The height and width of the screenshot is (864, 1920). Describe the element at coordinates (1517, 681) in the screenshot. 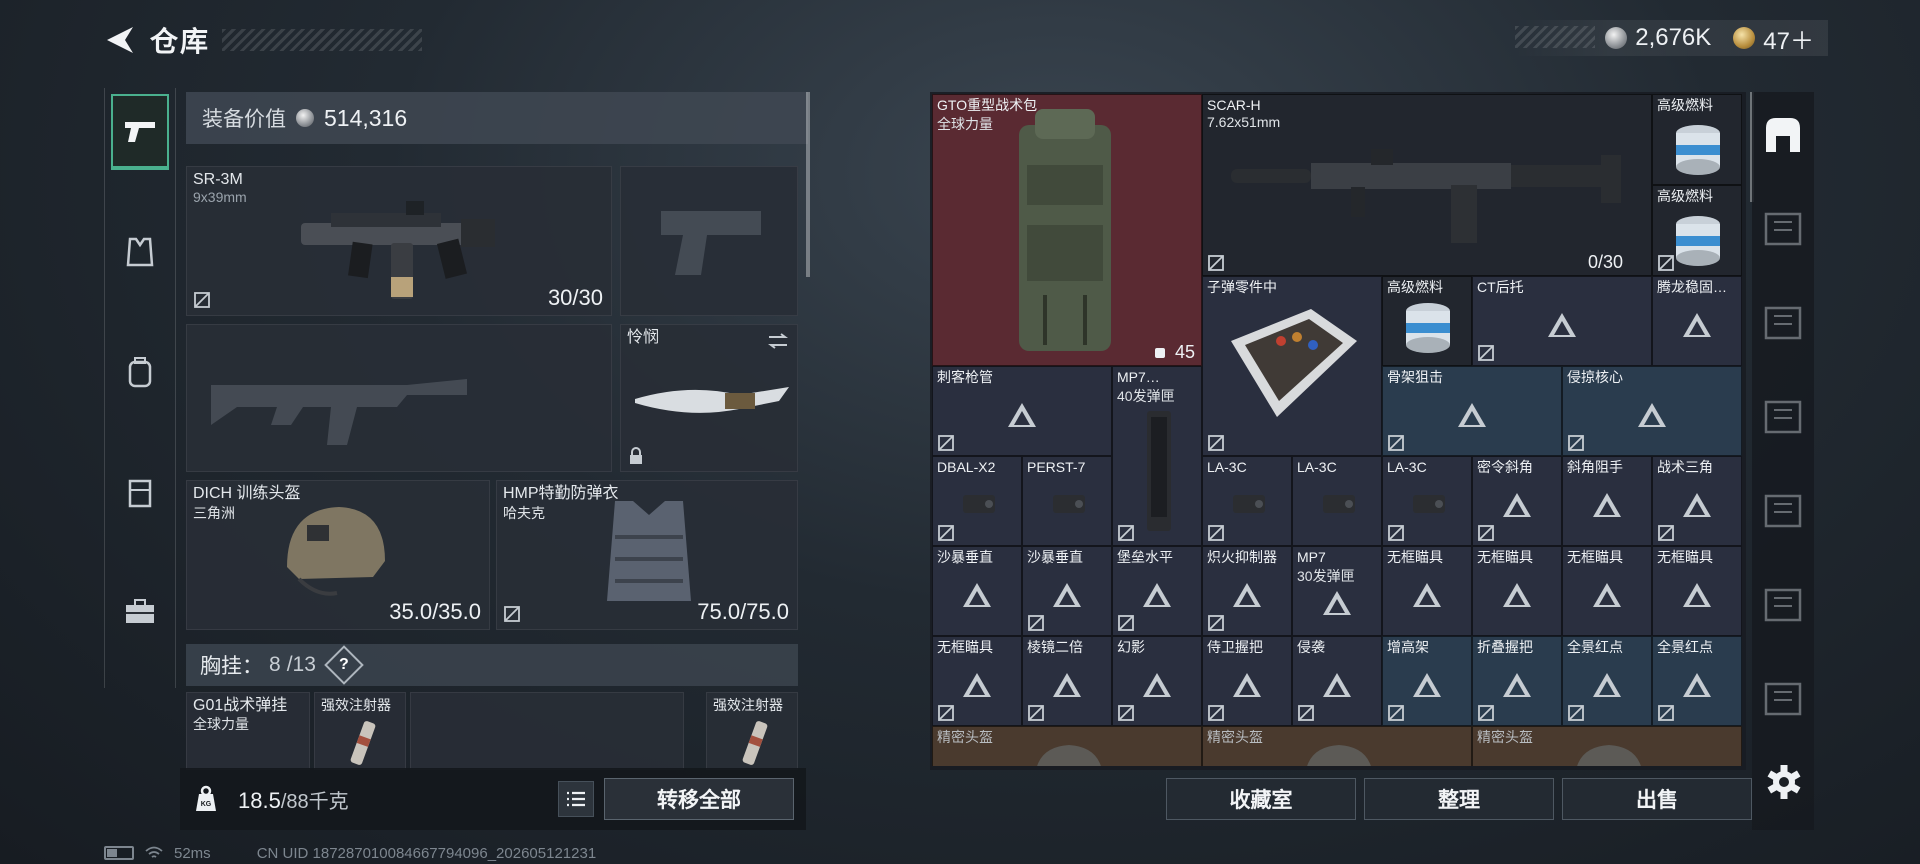

I see `stash-item-folding-grip: 折叠握把` at that location.